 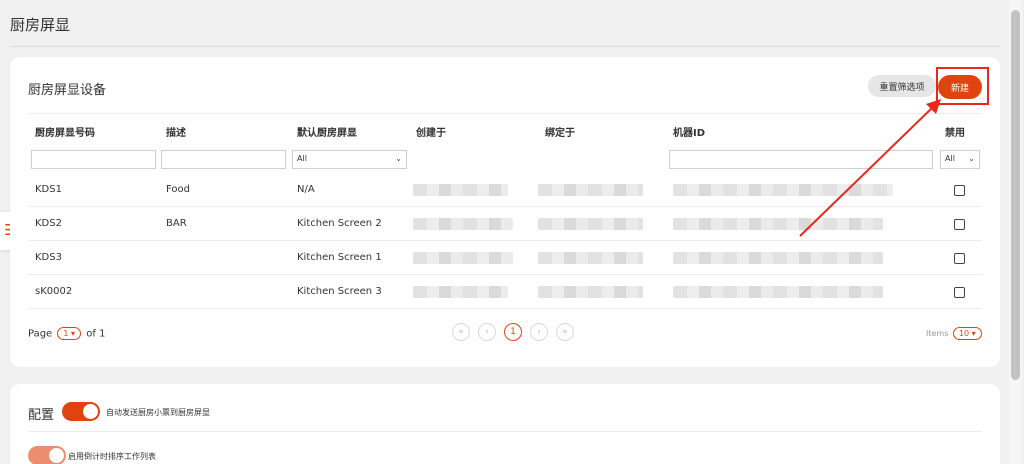 I want to click on cell-description: Food, so click(x=178, y=189).